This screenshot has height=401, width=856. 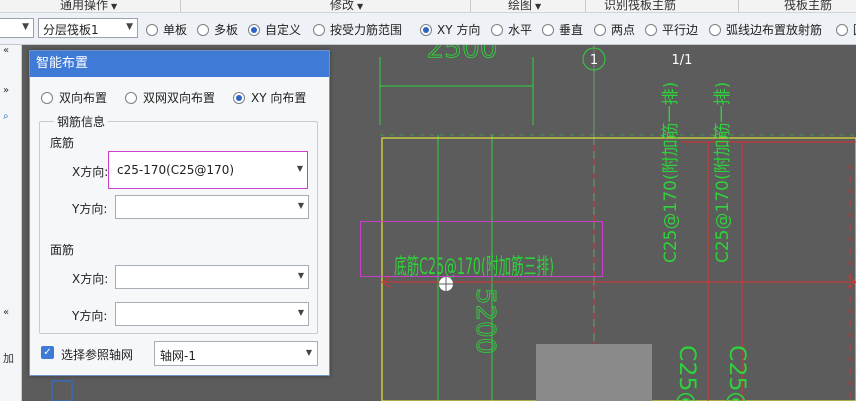 What do you see at coordinates (511, 29) in the screenshot?
I see `option-horizontal: 水平` at bounding box center [511, 29].